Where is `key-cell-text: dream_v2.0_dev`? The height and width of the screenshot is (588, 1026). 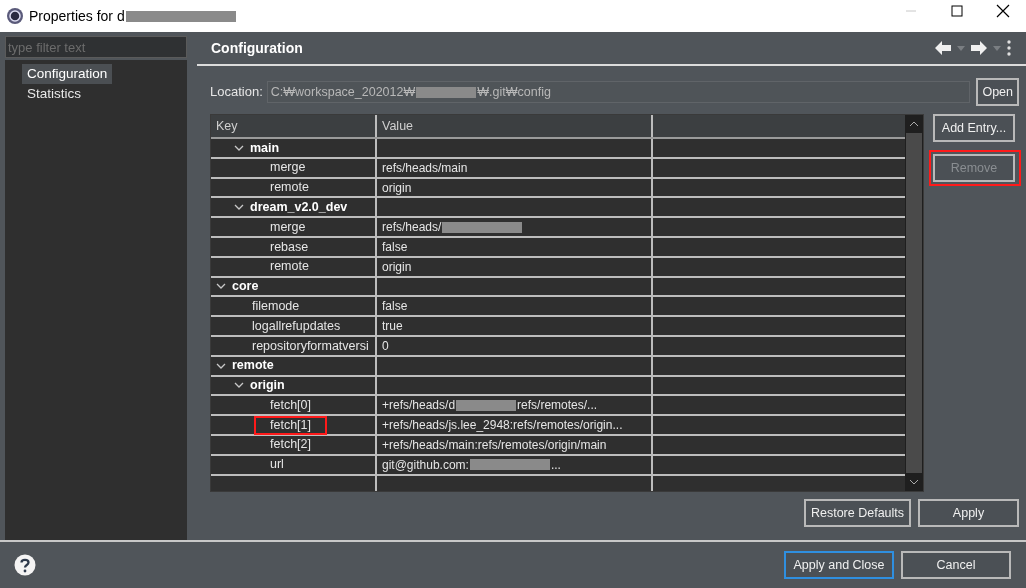 key-cell-text: dream_v2.0_dev is located at coordinates (299, 207).